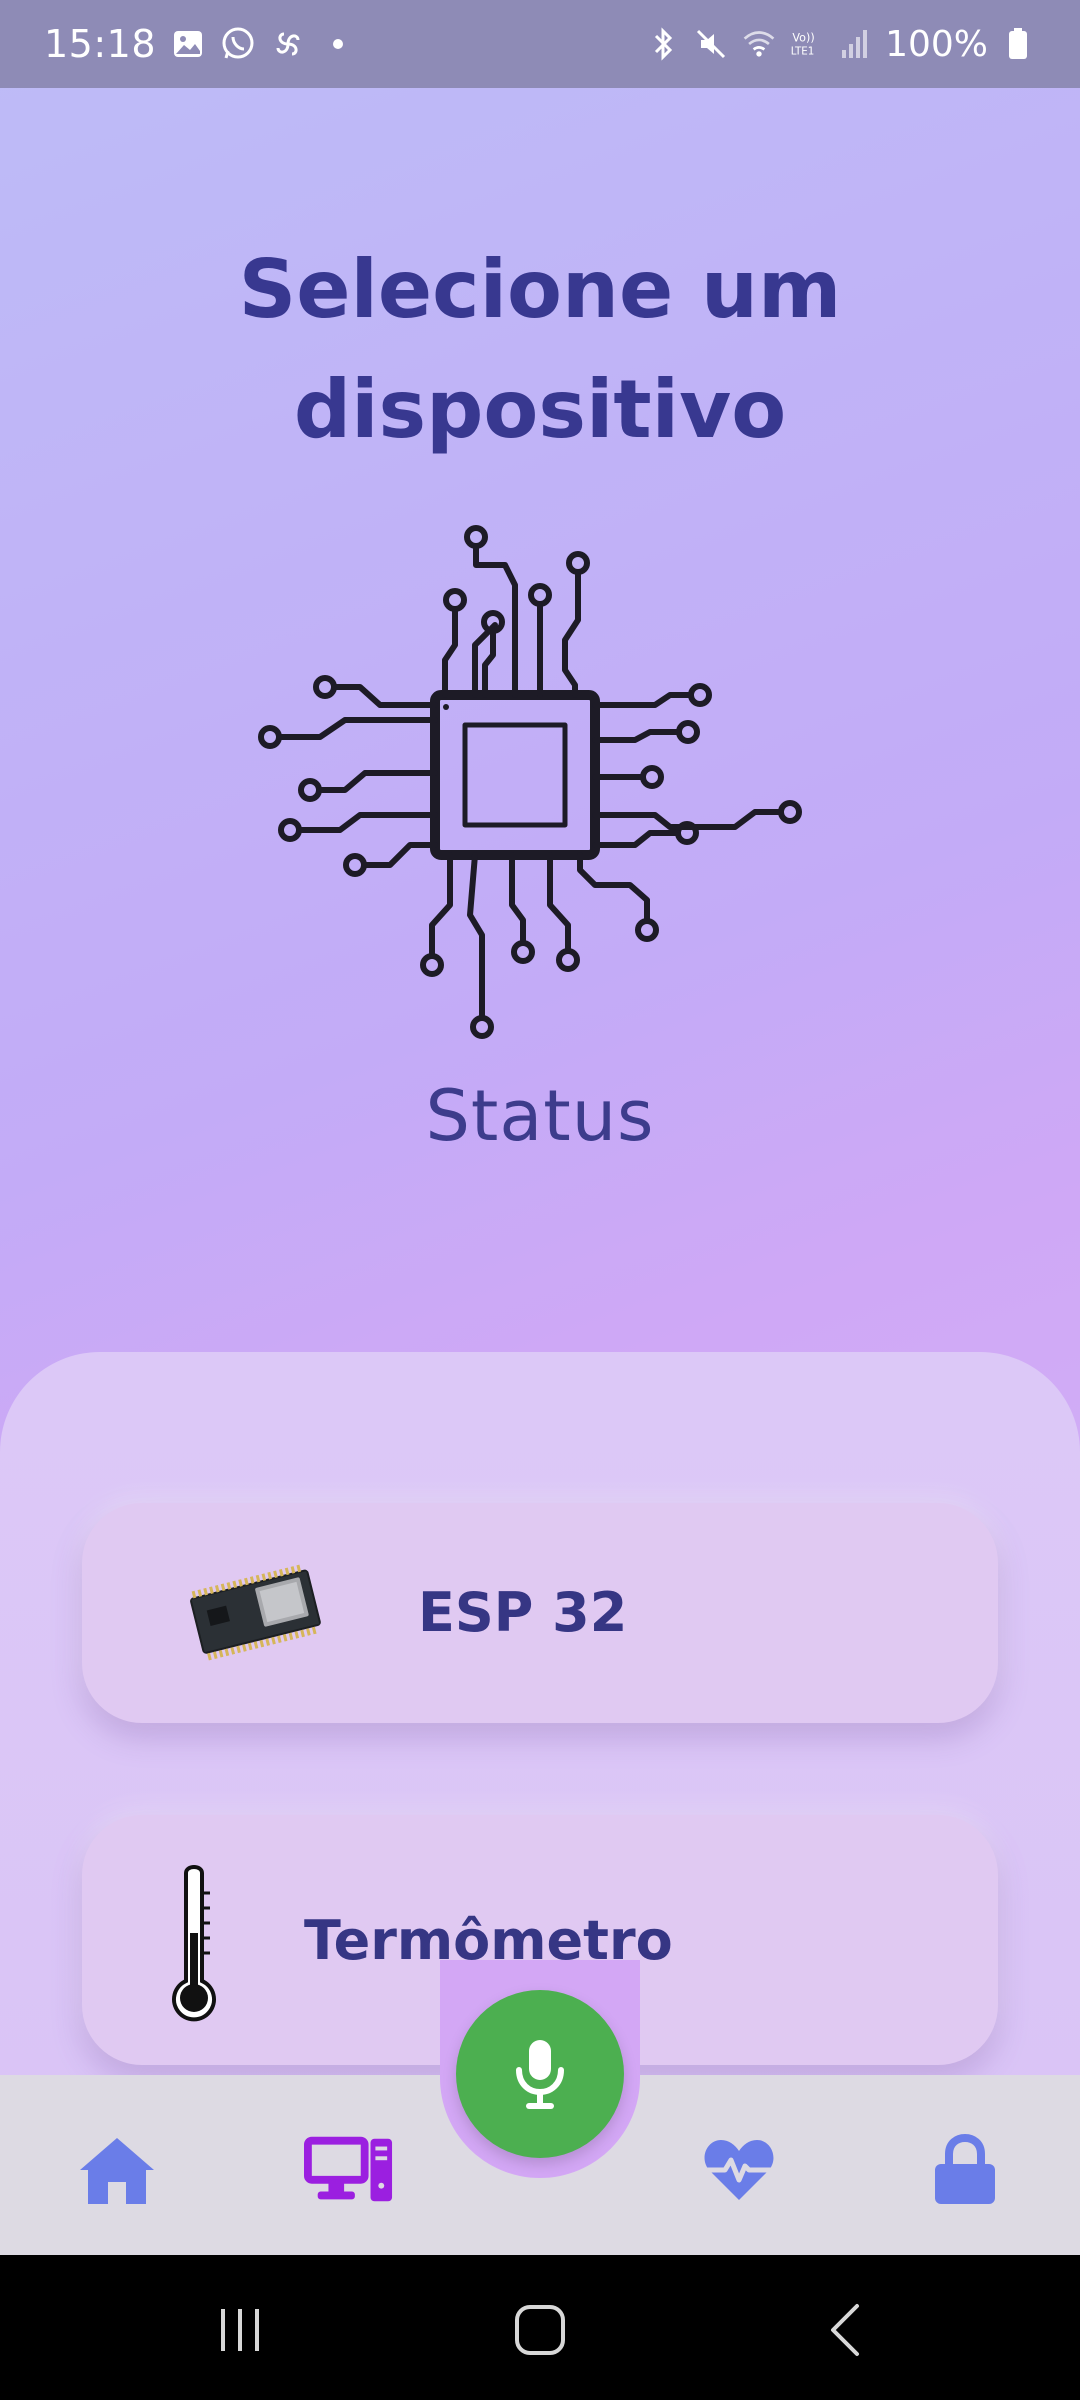  I want to click on nav-lock, so click(965, 2170).